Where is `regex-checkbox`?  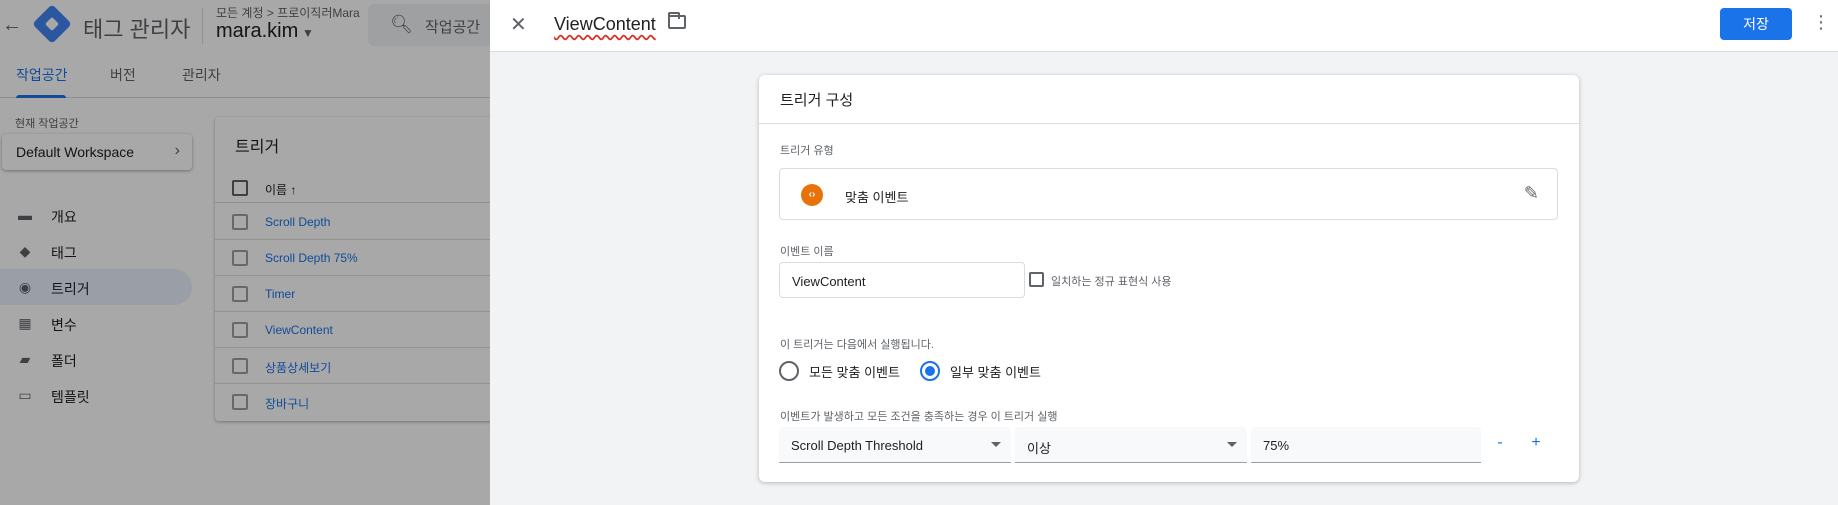
regex-checkbox is located at coordinates (1036, 279).